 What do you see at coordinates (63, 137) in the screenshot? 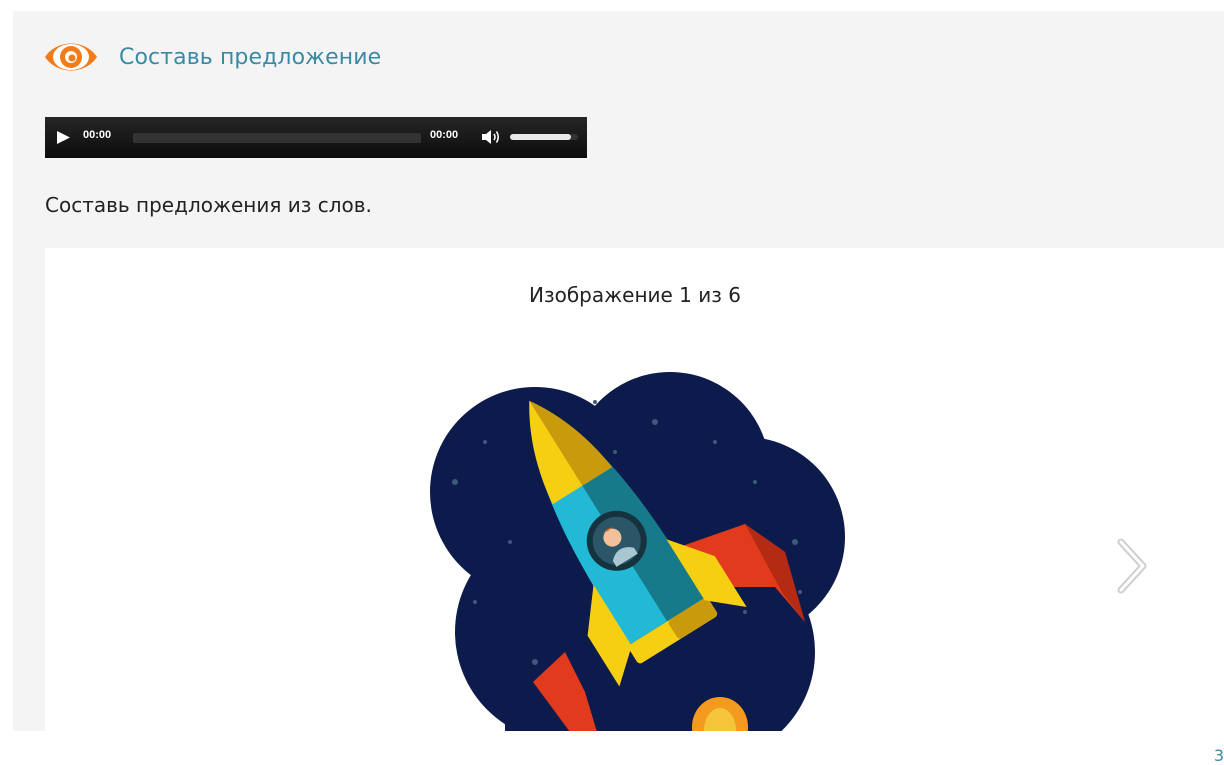
I see `play-icon` at bounding box center [63, 137].